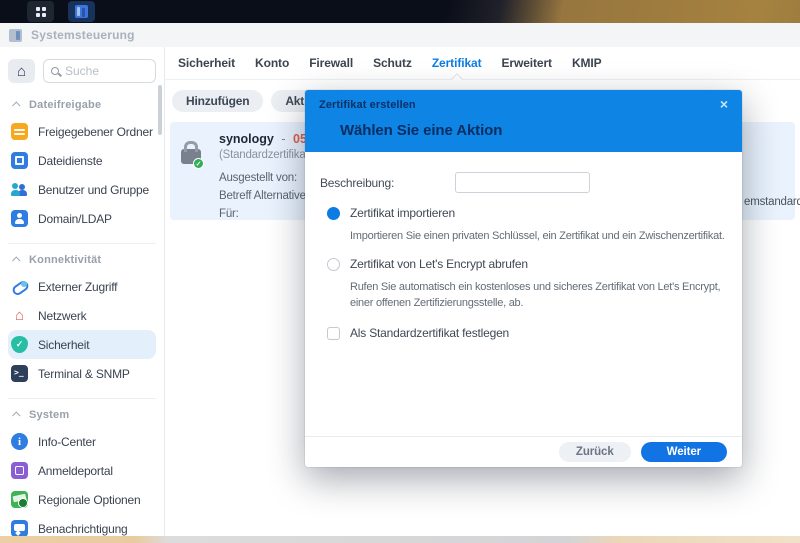 This screenshot has width=800, height=543. Describe the element at coordinates (19, 315) in the screenshot. I see `network-icon` at that location.